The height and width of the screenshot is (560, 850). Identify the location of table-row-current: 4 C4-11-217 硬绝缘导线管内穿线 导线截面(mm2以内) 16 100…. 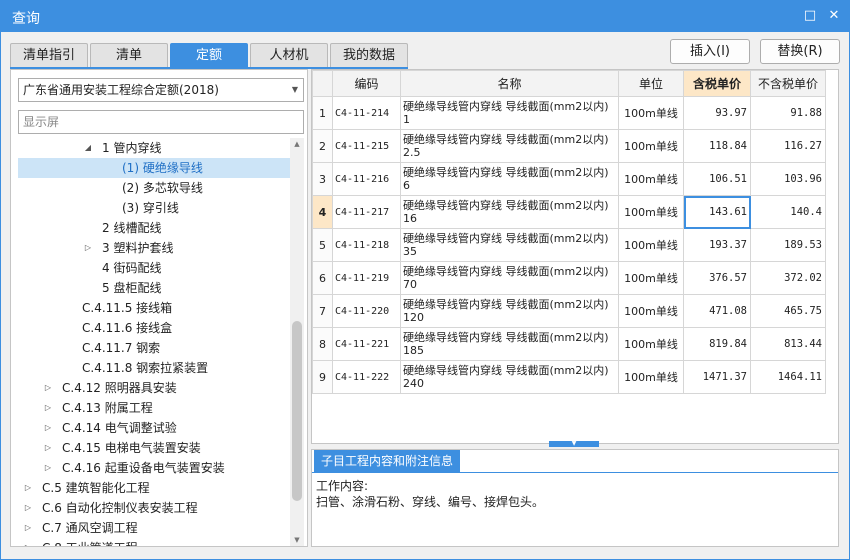
(569, 212).